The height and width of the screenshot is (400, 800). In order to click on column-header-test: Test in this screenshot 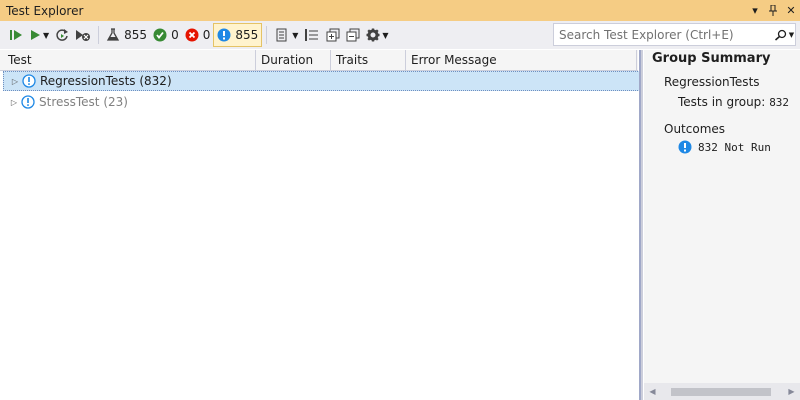, I will do `click(128, 60)`.